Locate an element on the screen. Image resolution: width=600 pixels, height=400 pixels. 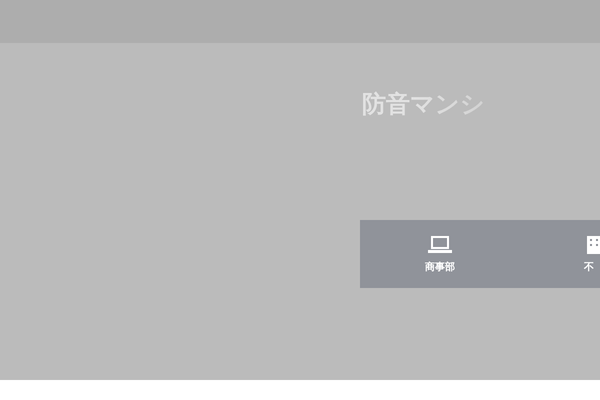
nav-link: 不 is located at coordinates (560, 254).